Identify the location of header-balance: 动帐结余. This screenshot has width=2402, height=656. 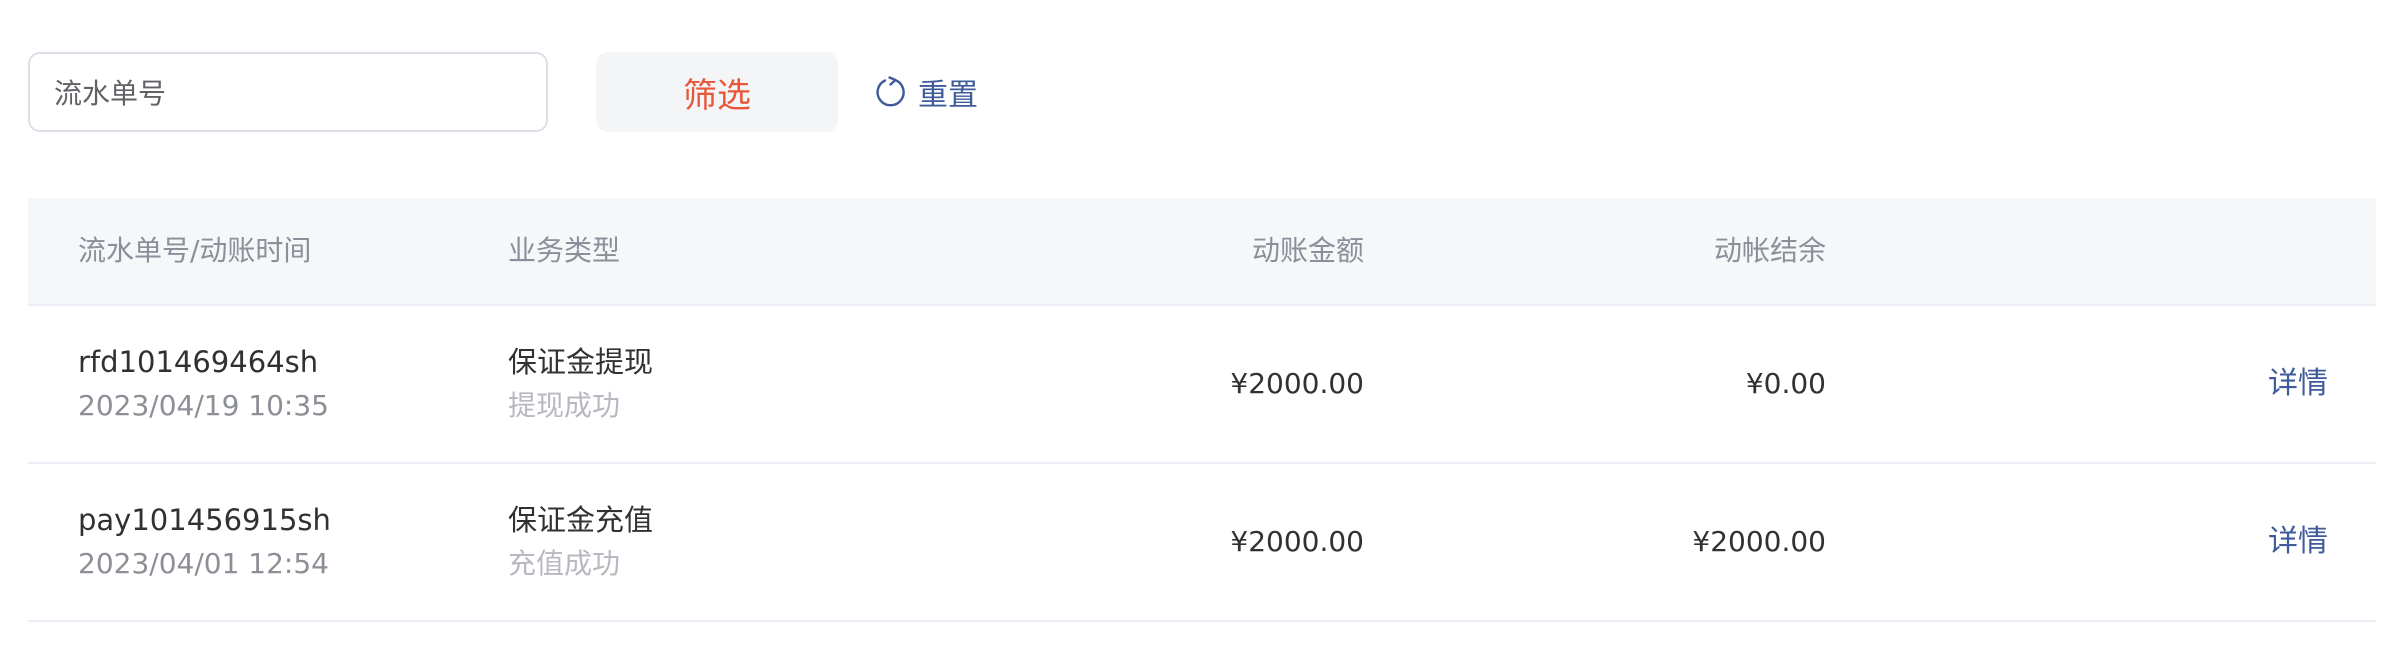
(1769, 250).